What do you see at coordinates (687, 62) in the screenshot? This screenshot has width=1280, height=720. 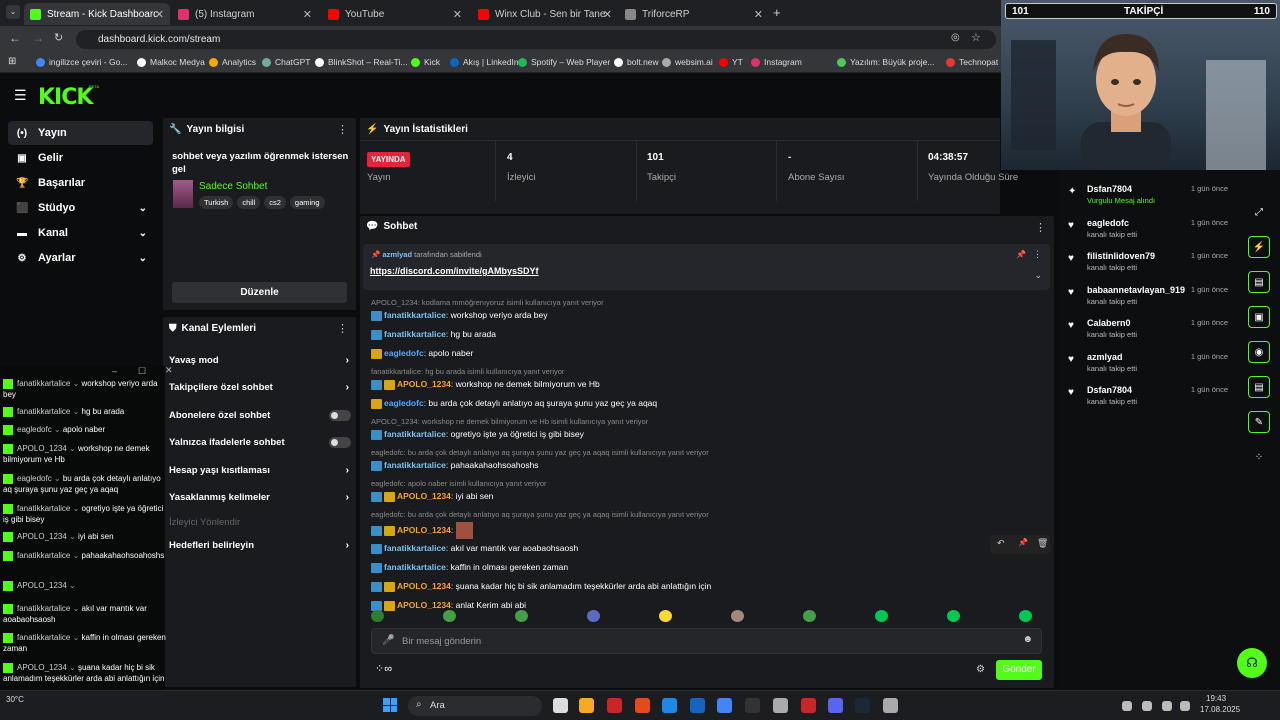 I see `bookmark-item: websim.ai` at bounding box center [687, 62].